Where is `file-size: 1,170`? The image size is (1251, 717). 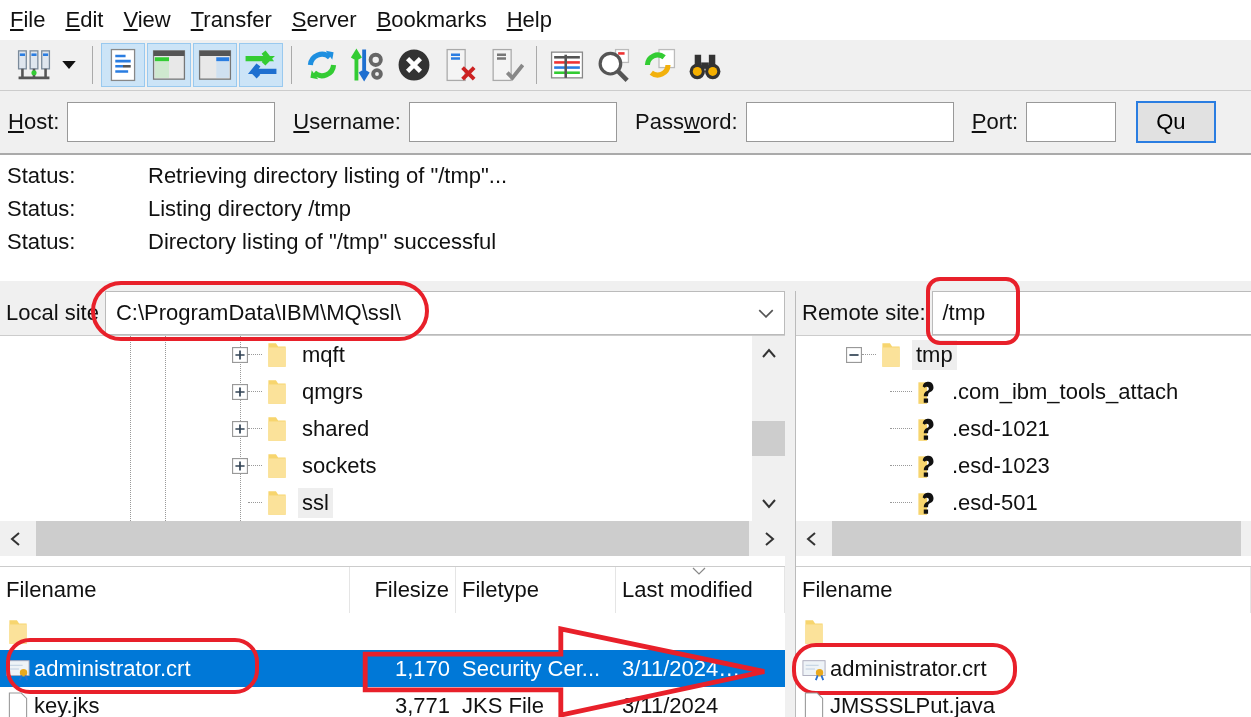 file-size: 1,170 is located at coordinates (422, 668).